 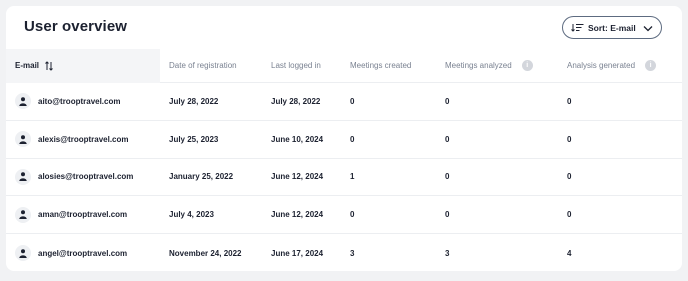 I want to click on registration-cell: November 24, 2022, so click(x=205, y=253).